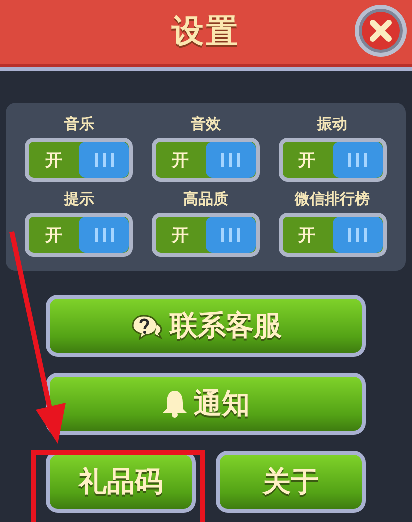 Image resolution: width=412 pixels, height=522 pixels. I want to click on setting-label: 高品质, so click(205, 199).